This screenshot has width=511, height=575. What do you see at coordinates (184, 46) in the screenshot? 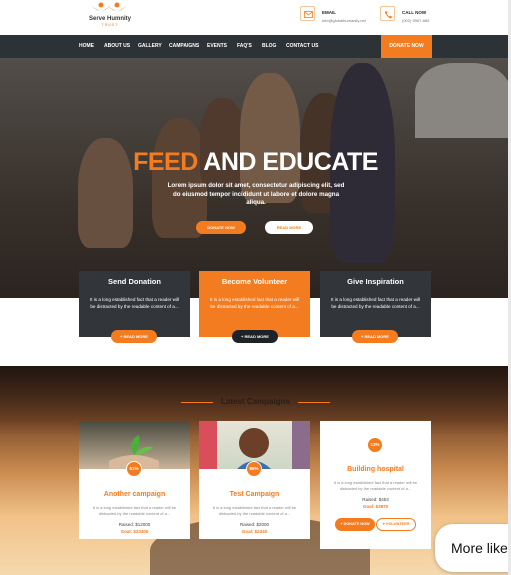
I see `nav-campaigns: CAMPAIGNS` at bounding box center [184, 46].